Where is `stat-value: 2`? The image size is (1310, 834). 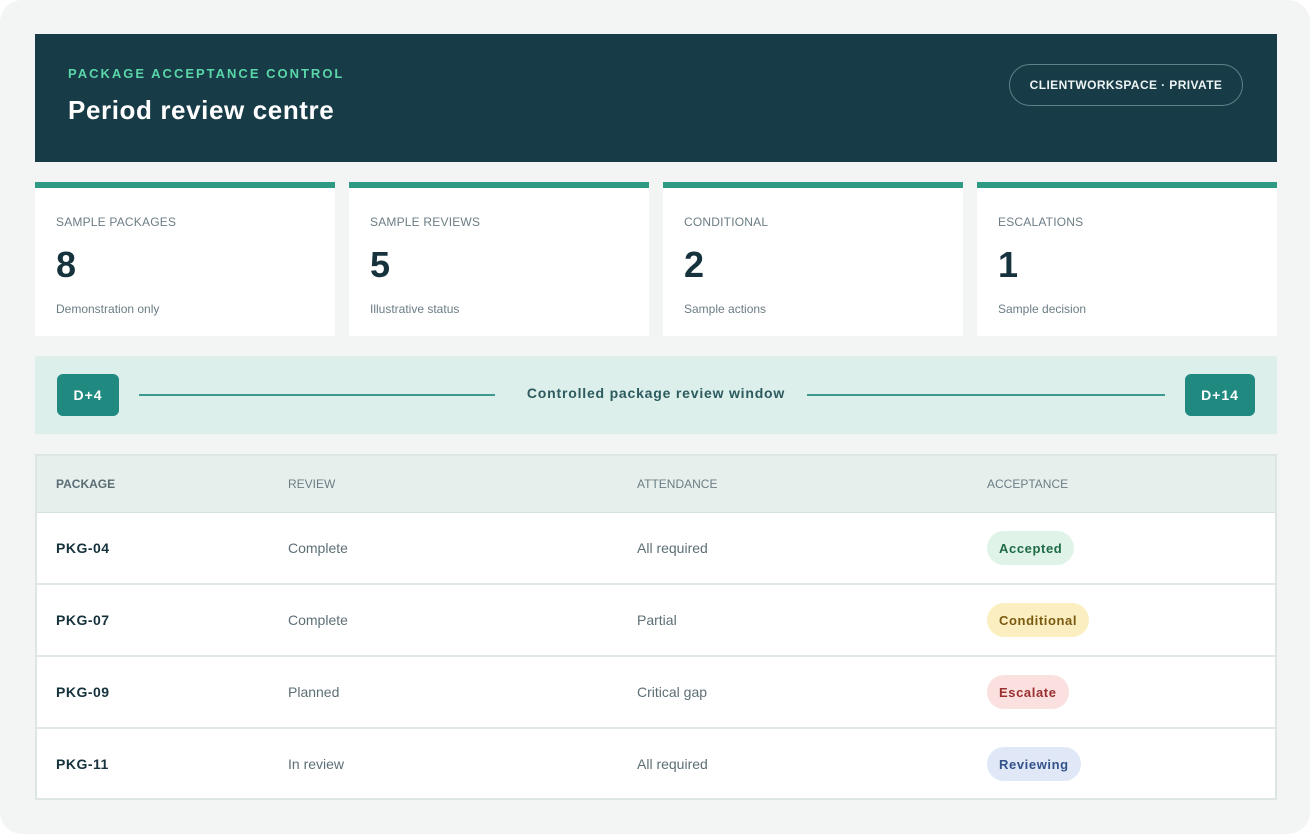
stat-value: 2 is located at coordinates (694, 264).